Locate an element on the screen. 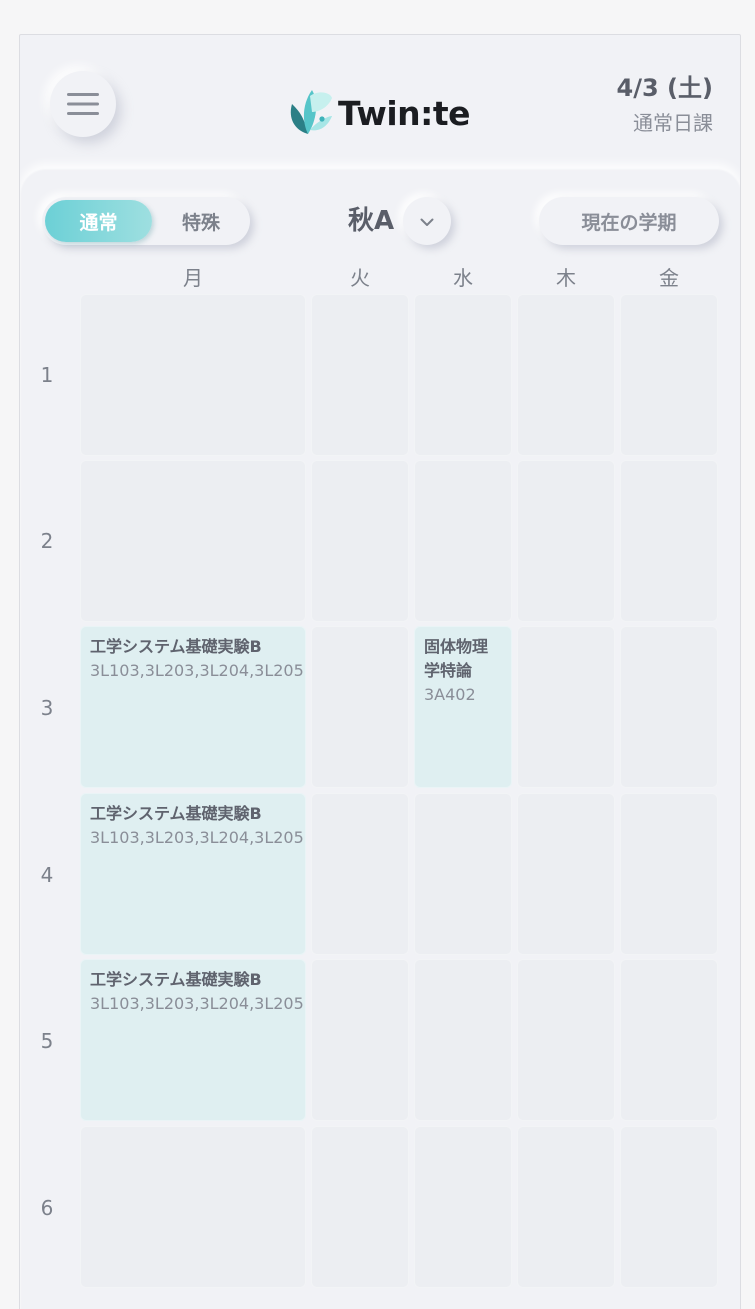  day-header-wed: 水 is located at coordinates (463, 278).